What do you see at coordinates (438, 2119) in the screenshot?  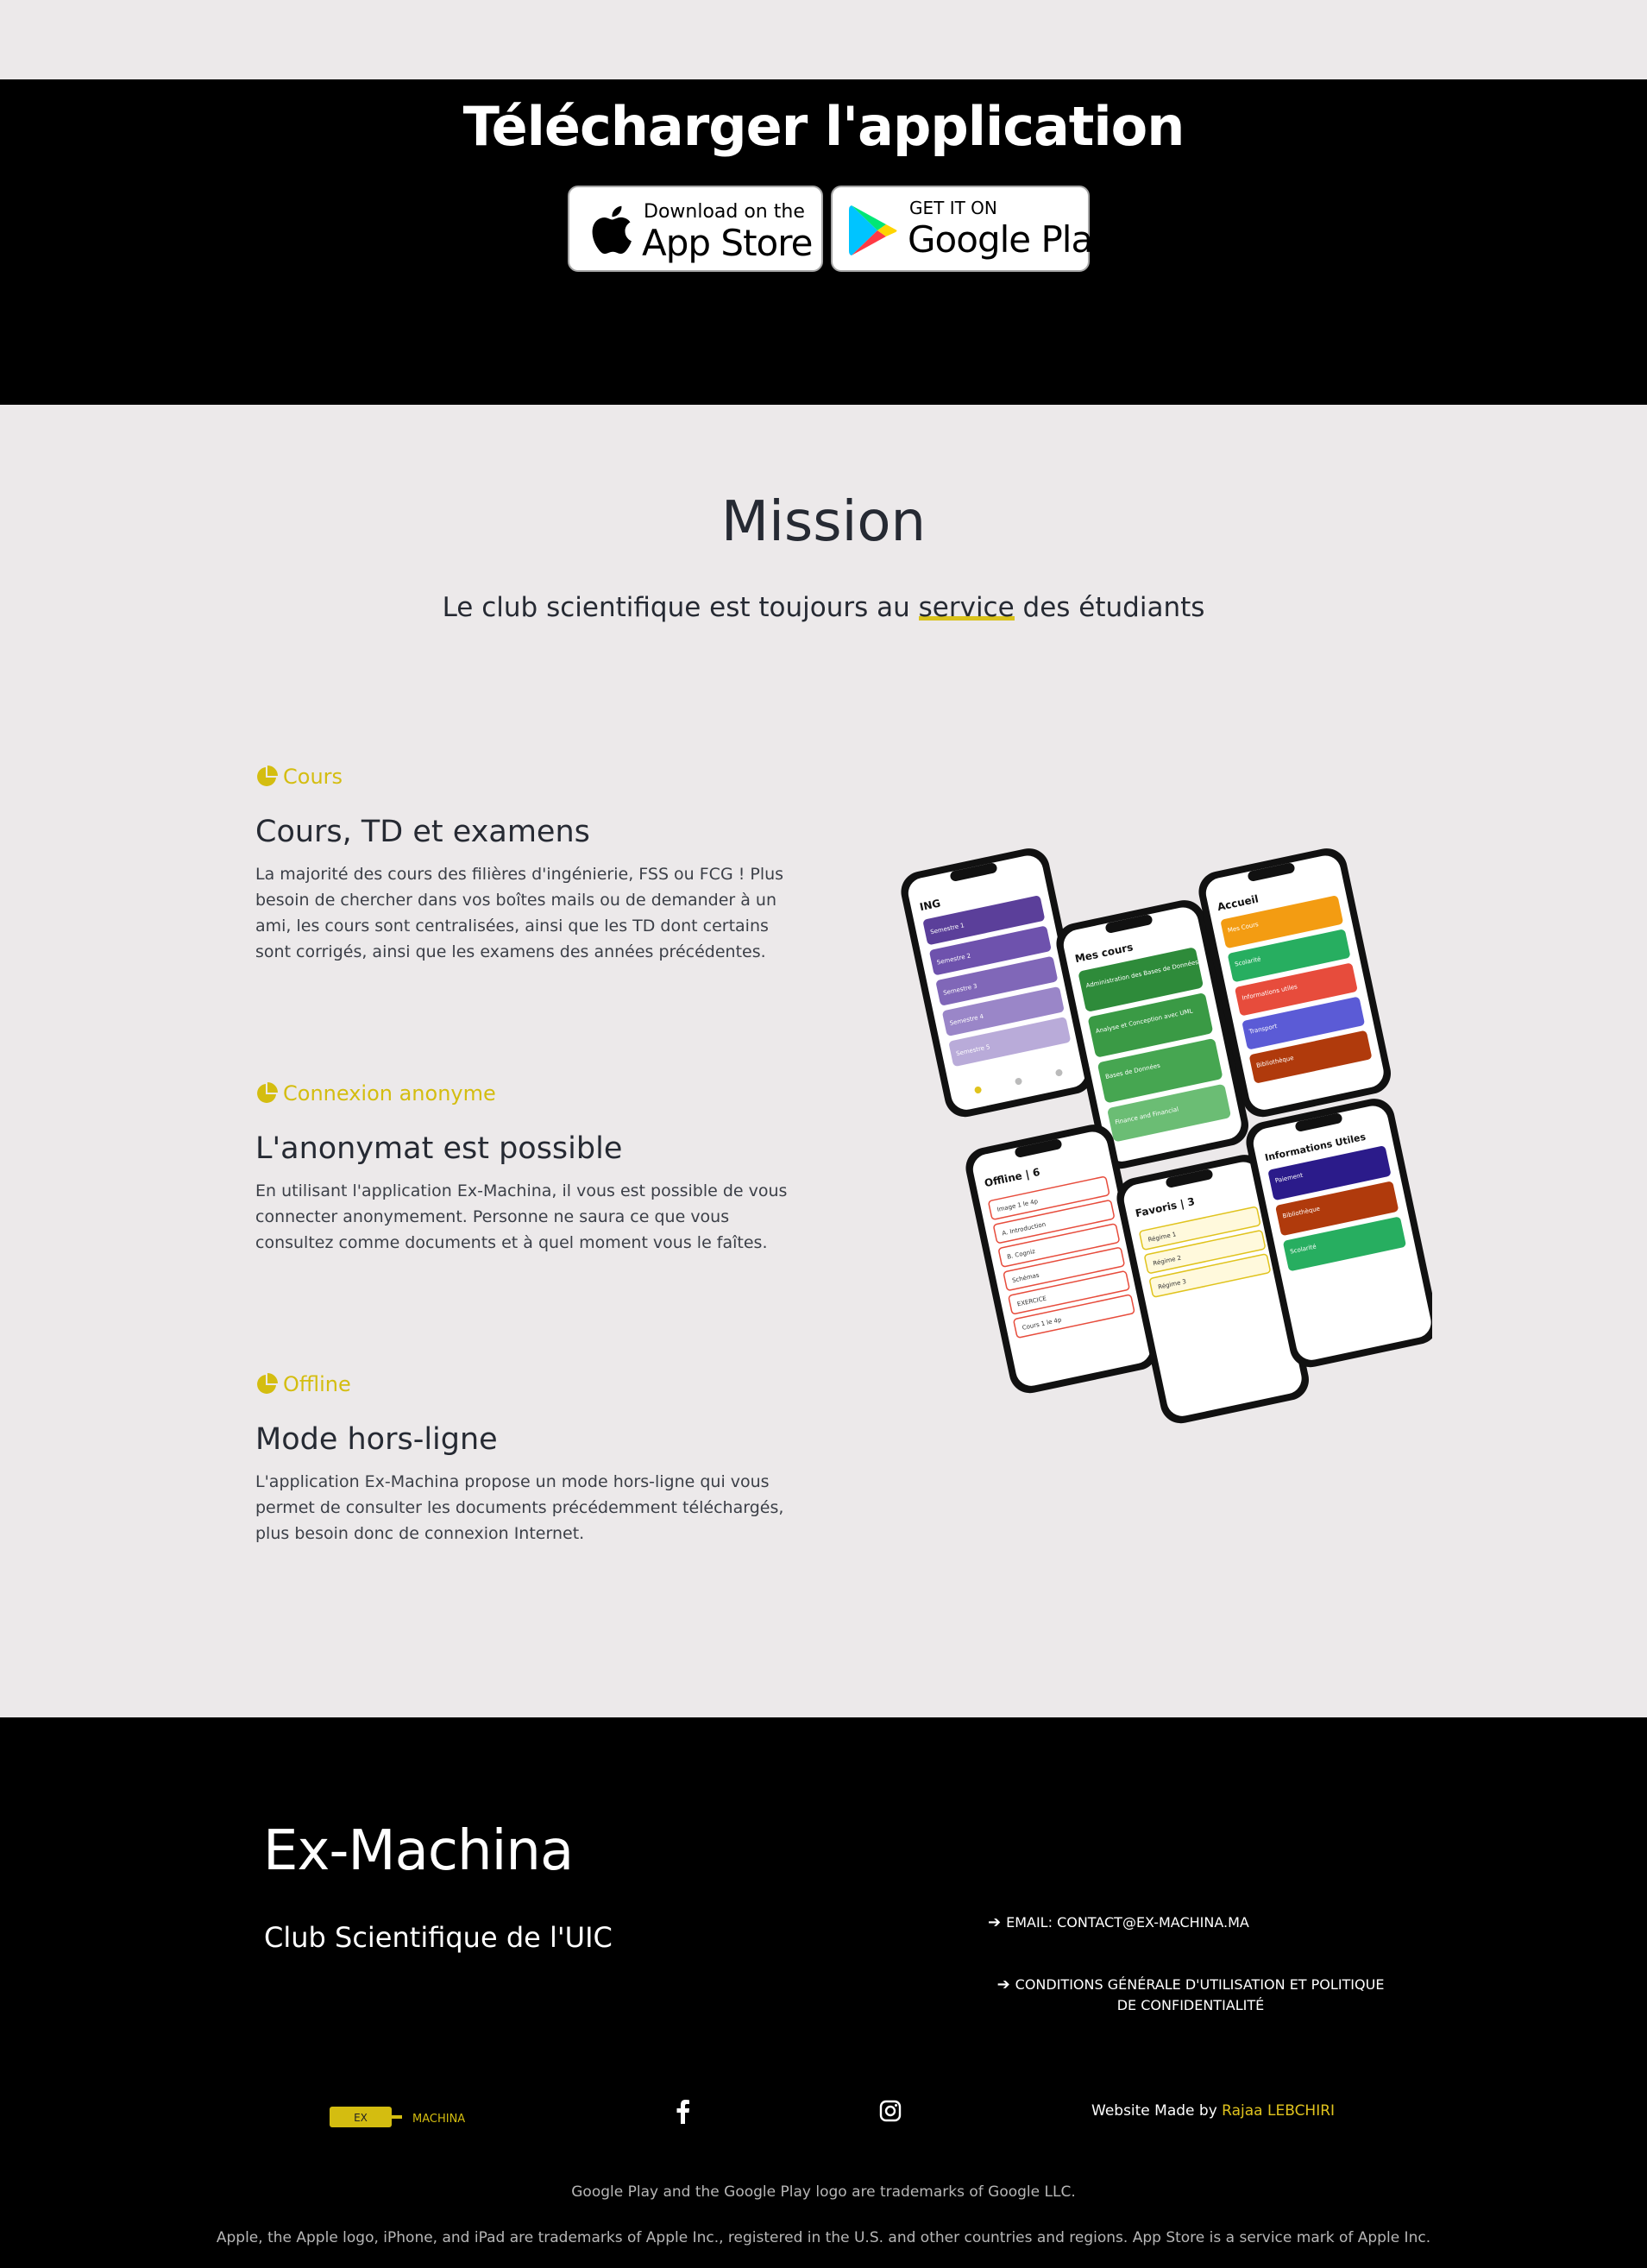 I see `logo-right-text: MACHINA` at bounding box center [438, 2119].